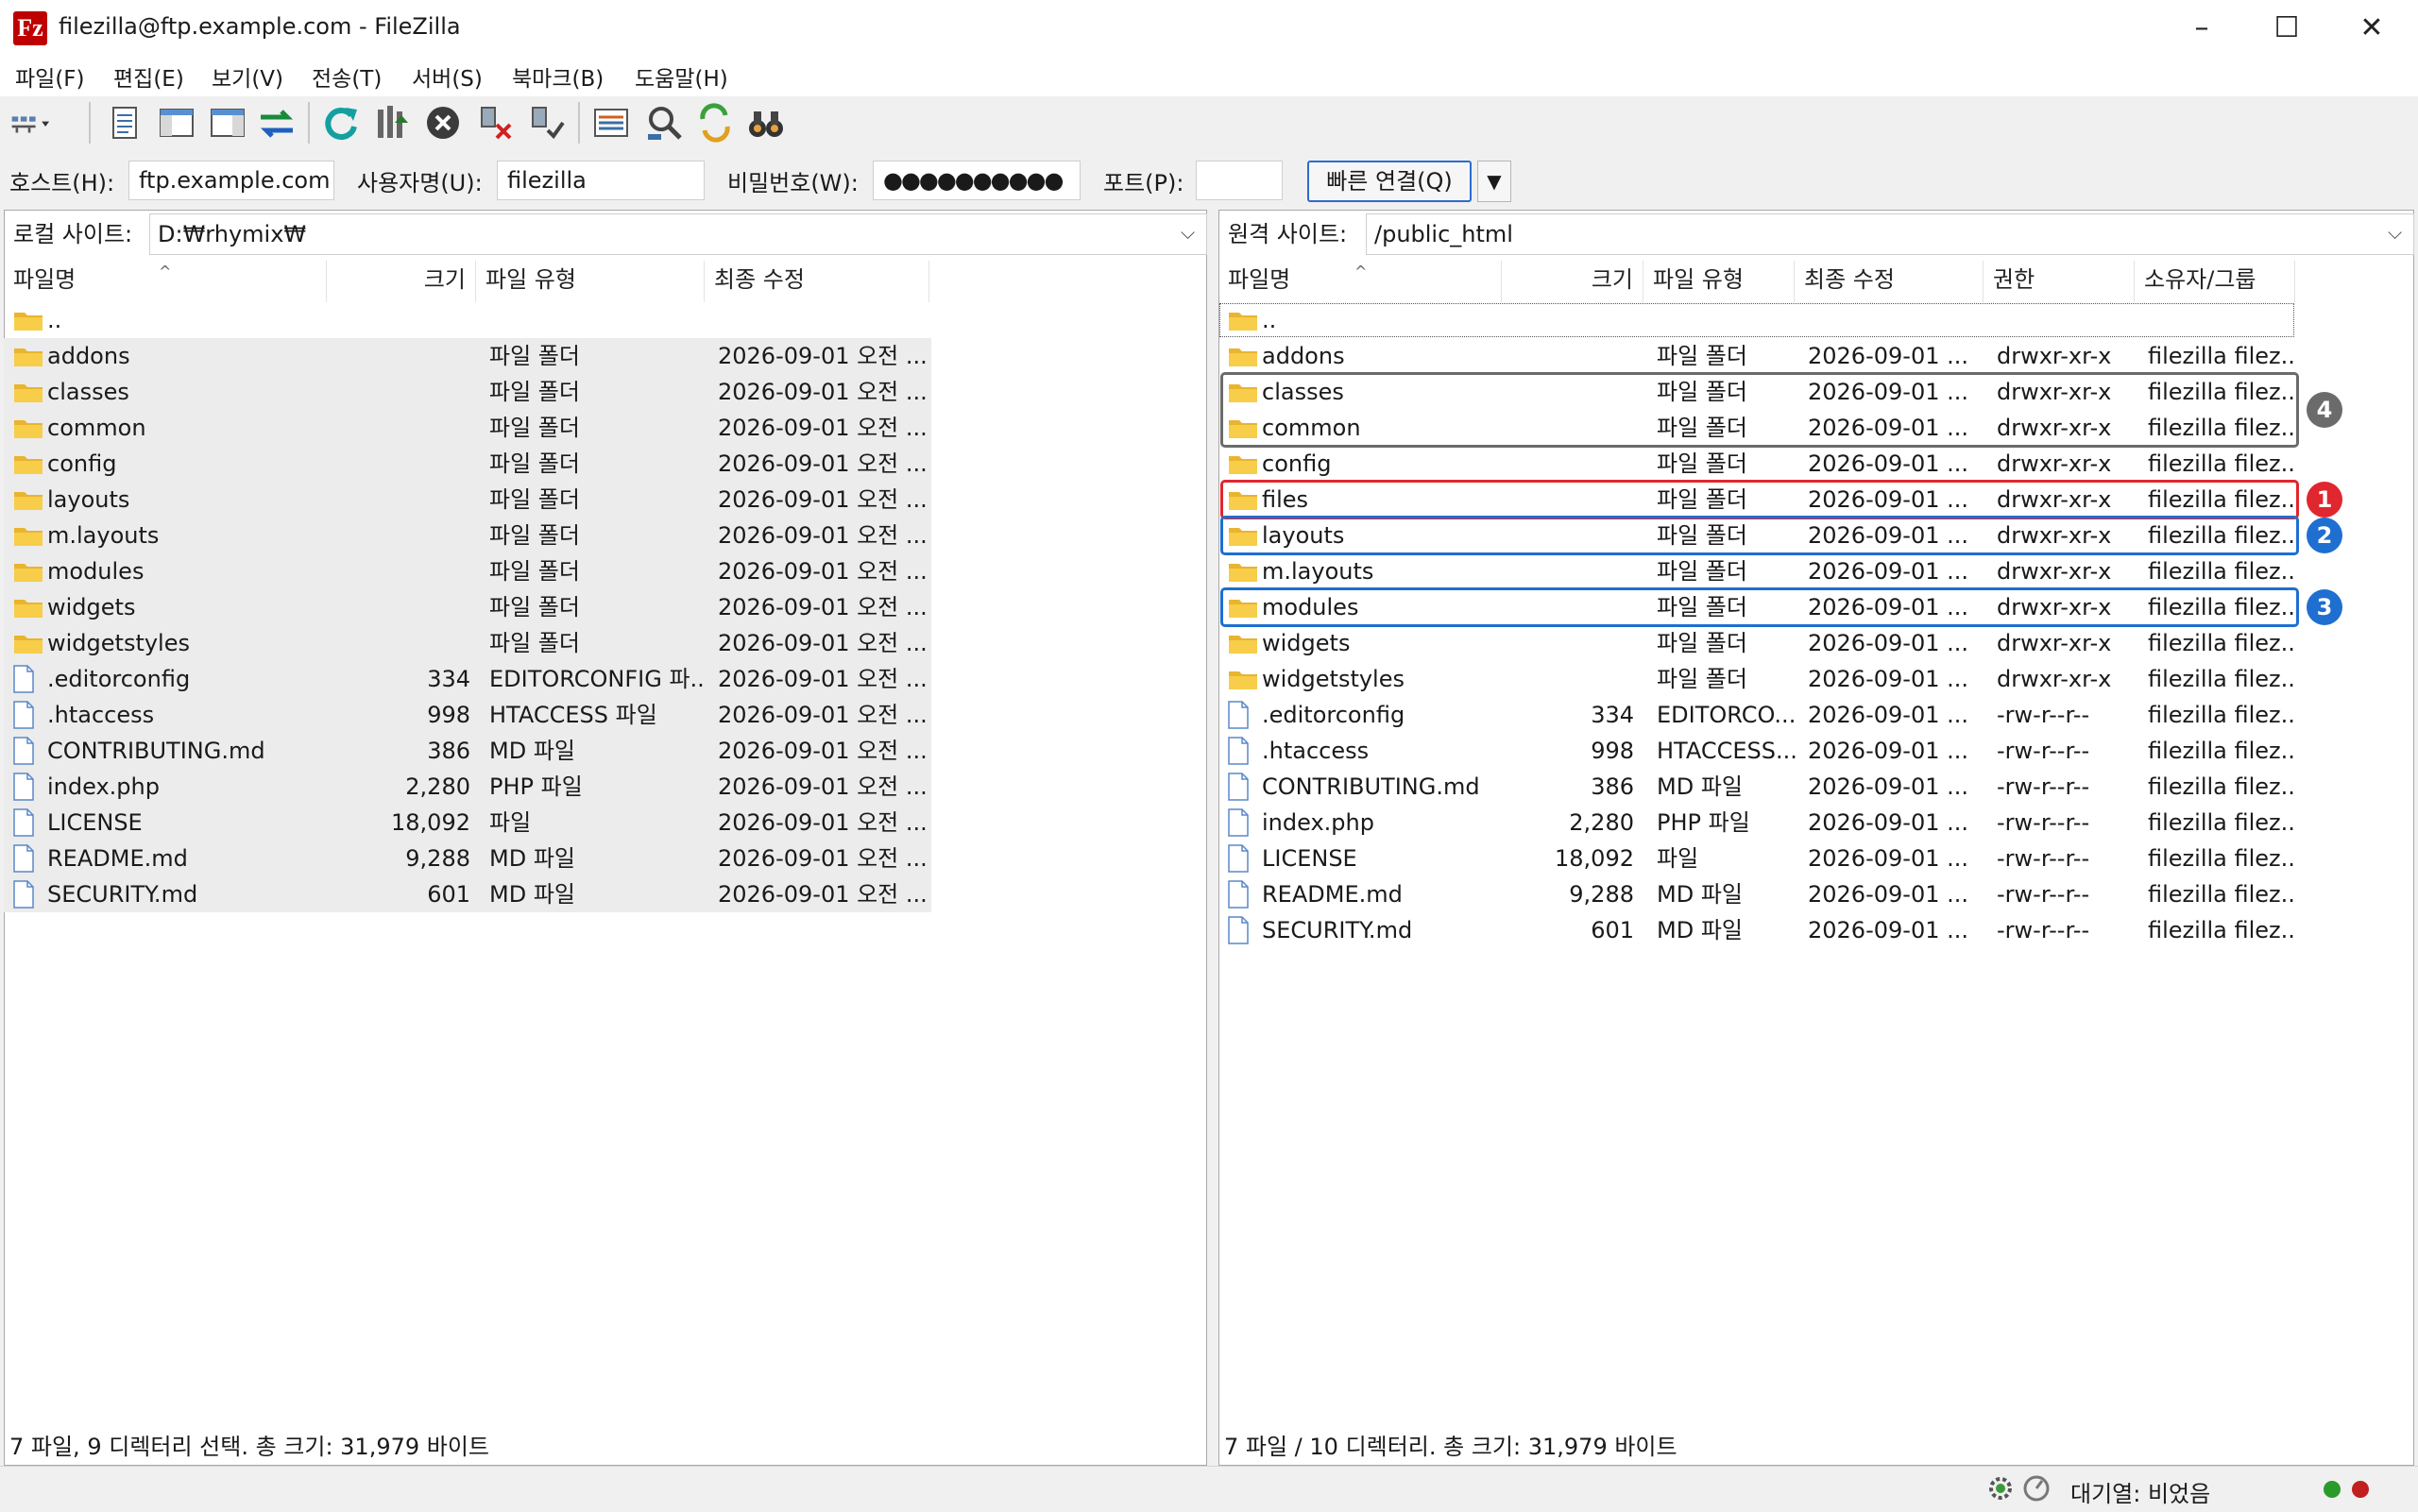 This screenshot has height=1512, width=2418. What do you see at coordinates (558, 77) in the screenshot?
I see `menu-bookmarks: 북마크(B)` at bounding box center [558, 77].